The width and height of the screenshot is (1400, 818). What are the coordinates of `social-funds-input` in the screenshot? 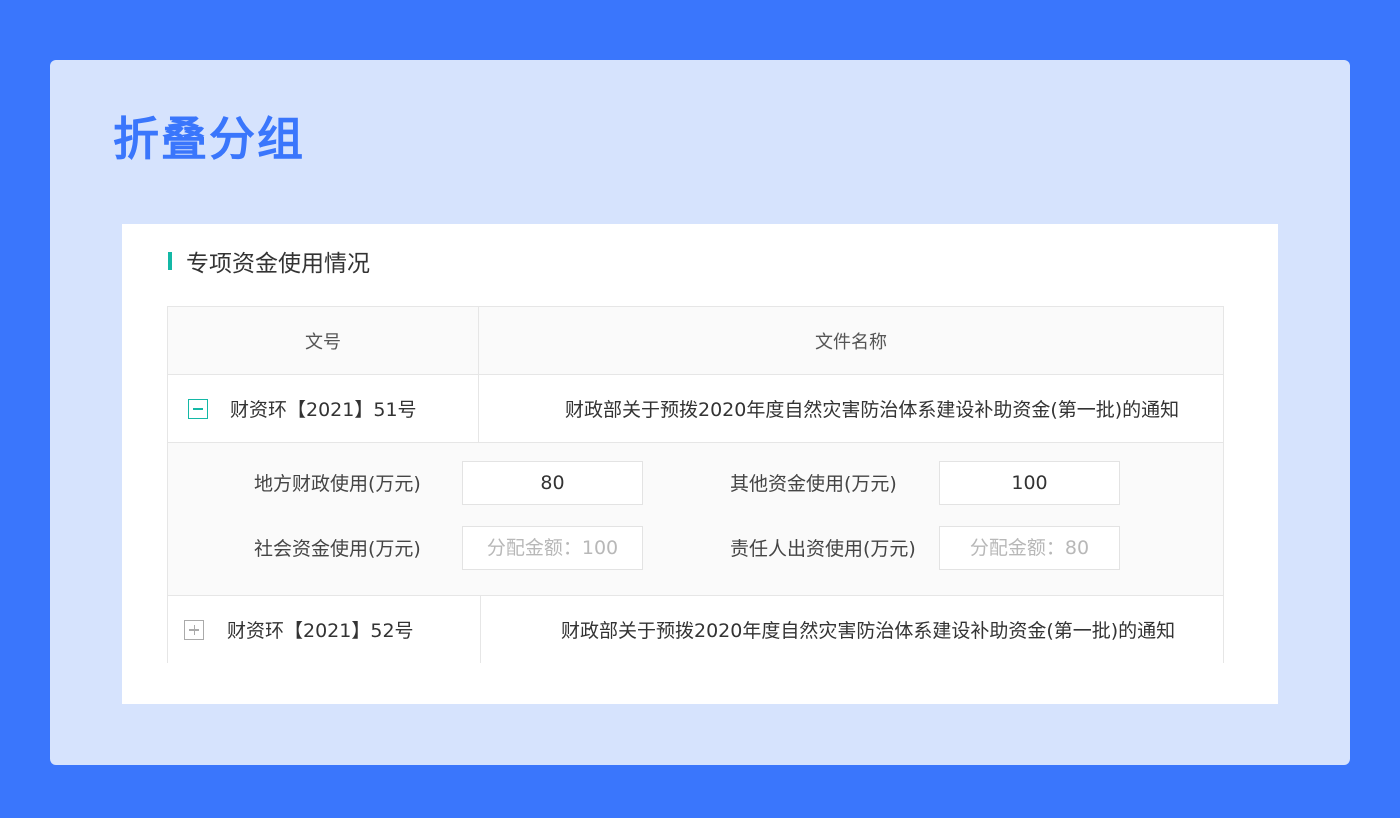 It's located at (552, 548).